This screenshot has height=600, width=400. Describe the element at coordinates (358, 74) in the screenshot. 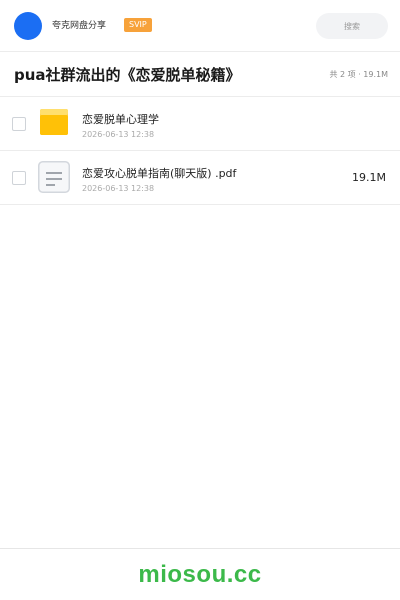

I see `item-summary: 共 2 项 · 19.1M` at that location.